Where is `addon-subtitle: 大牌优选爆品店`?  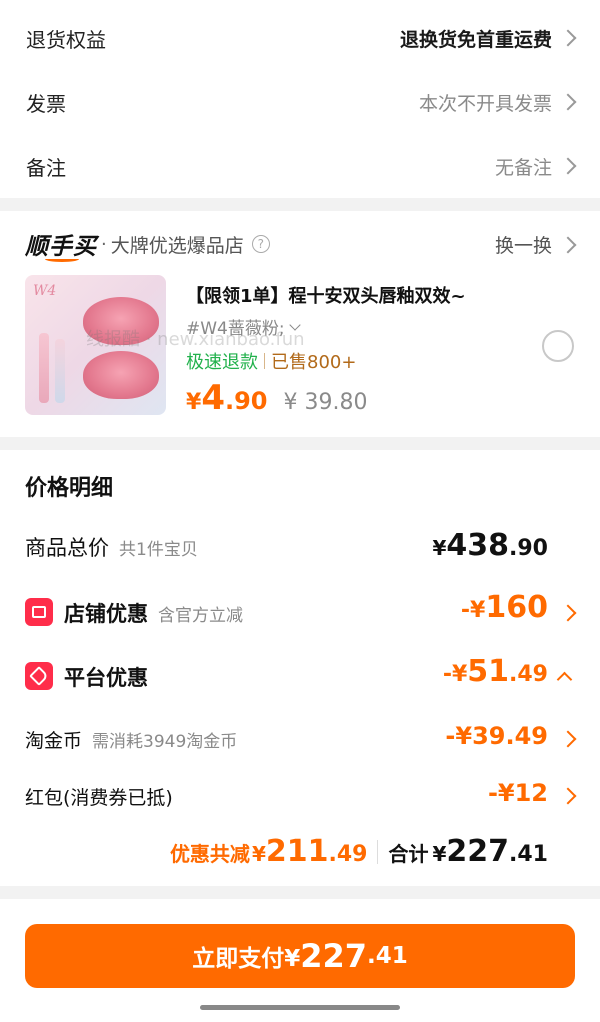
addon-subtitle: 大牌优选爆品店 is located at coordinates (177, 245).